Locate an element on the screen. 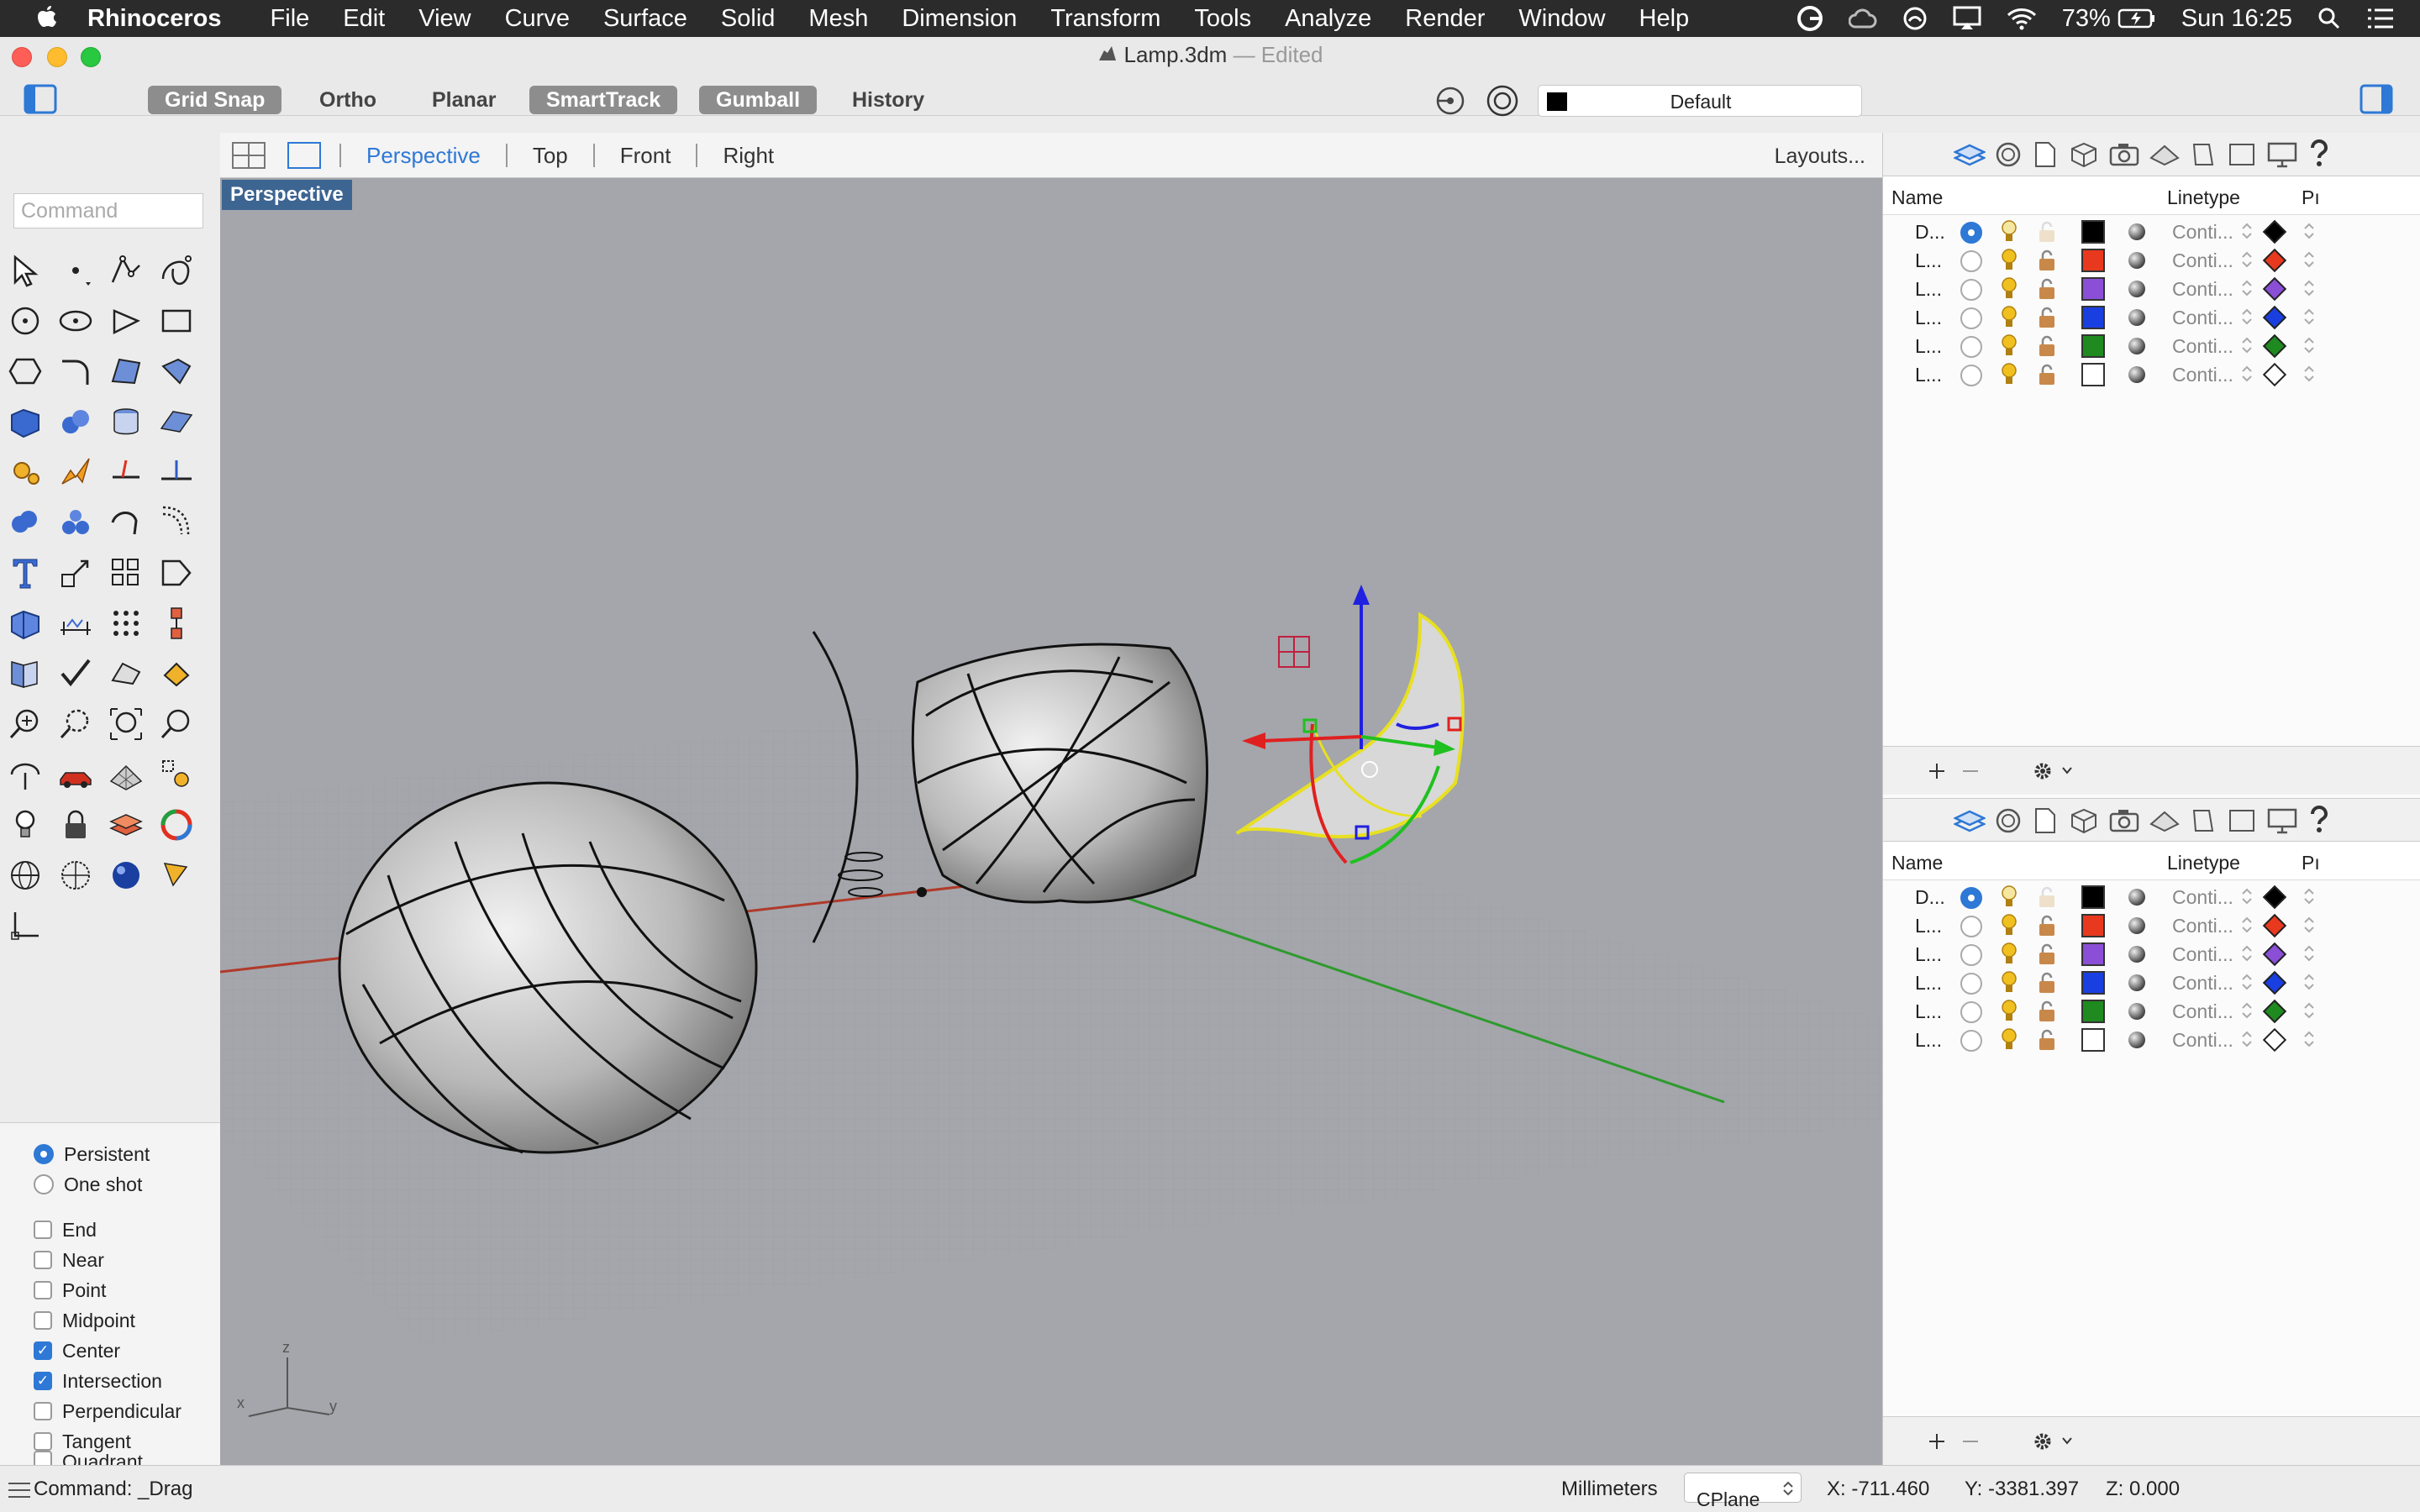  circle-icon is located at coordinates (25, 320).